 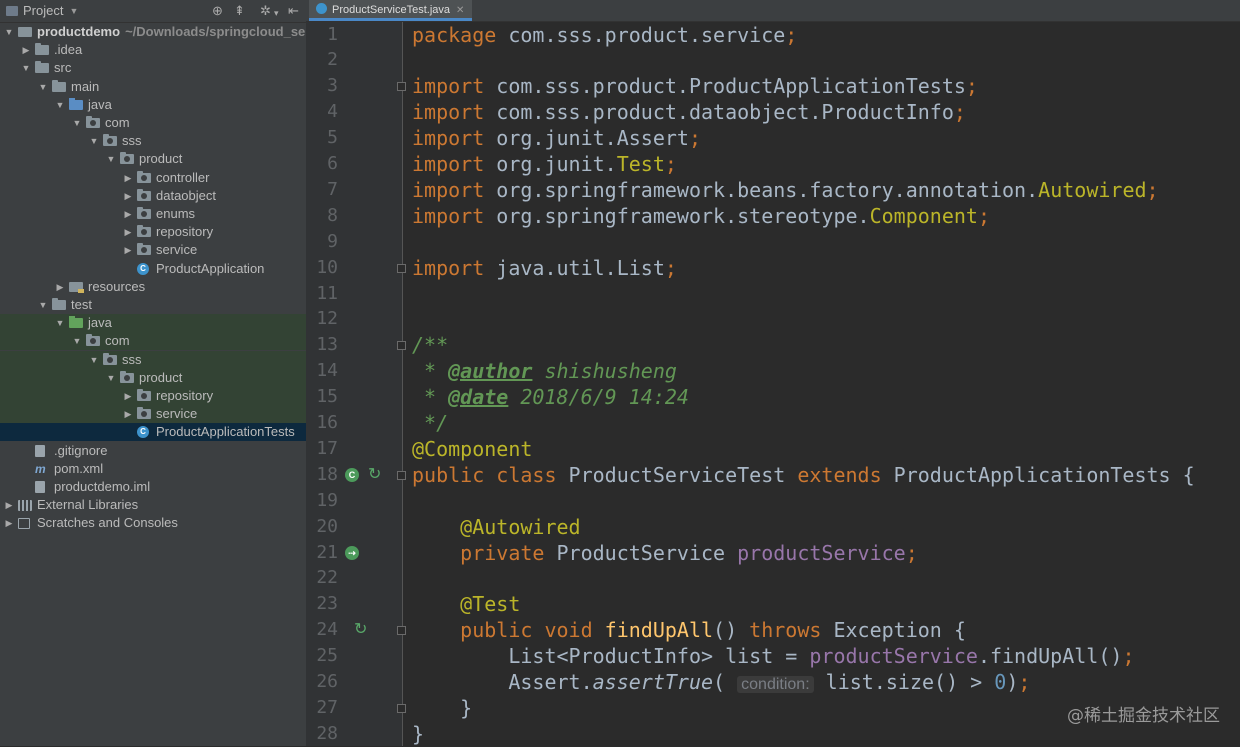 What do you see at coordinates (153, 523) in the screenshot?
I see `tree-item-scratches-and-consoles: ▶ Scratches and Consoles` at bounding box center [153, 523].